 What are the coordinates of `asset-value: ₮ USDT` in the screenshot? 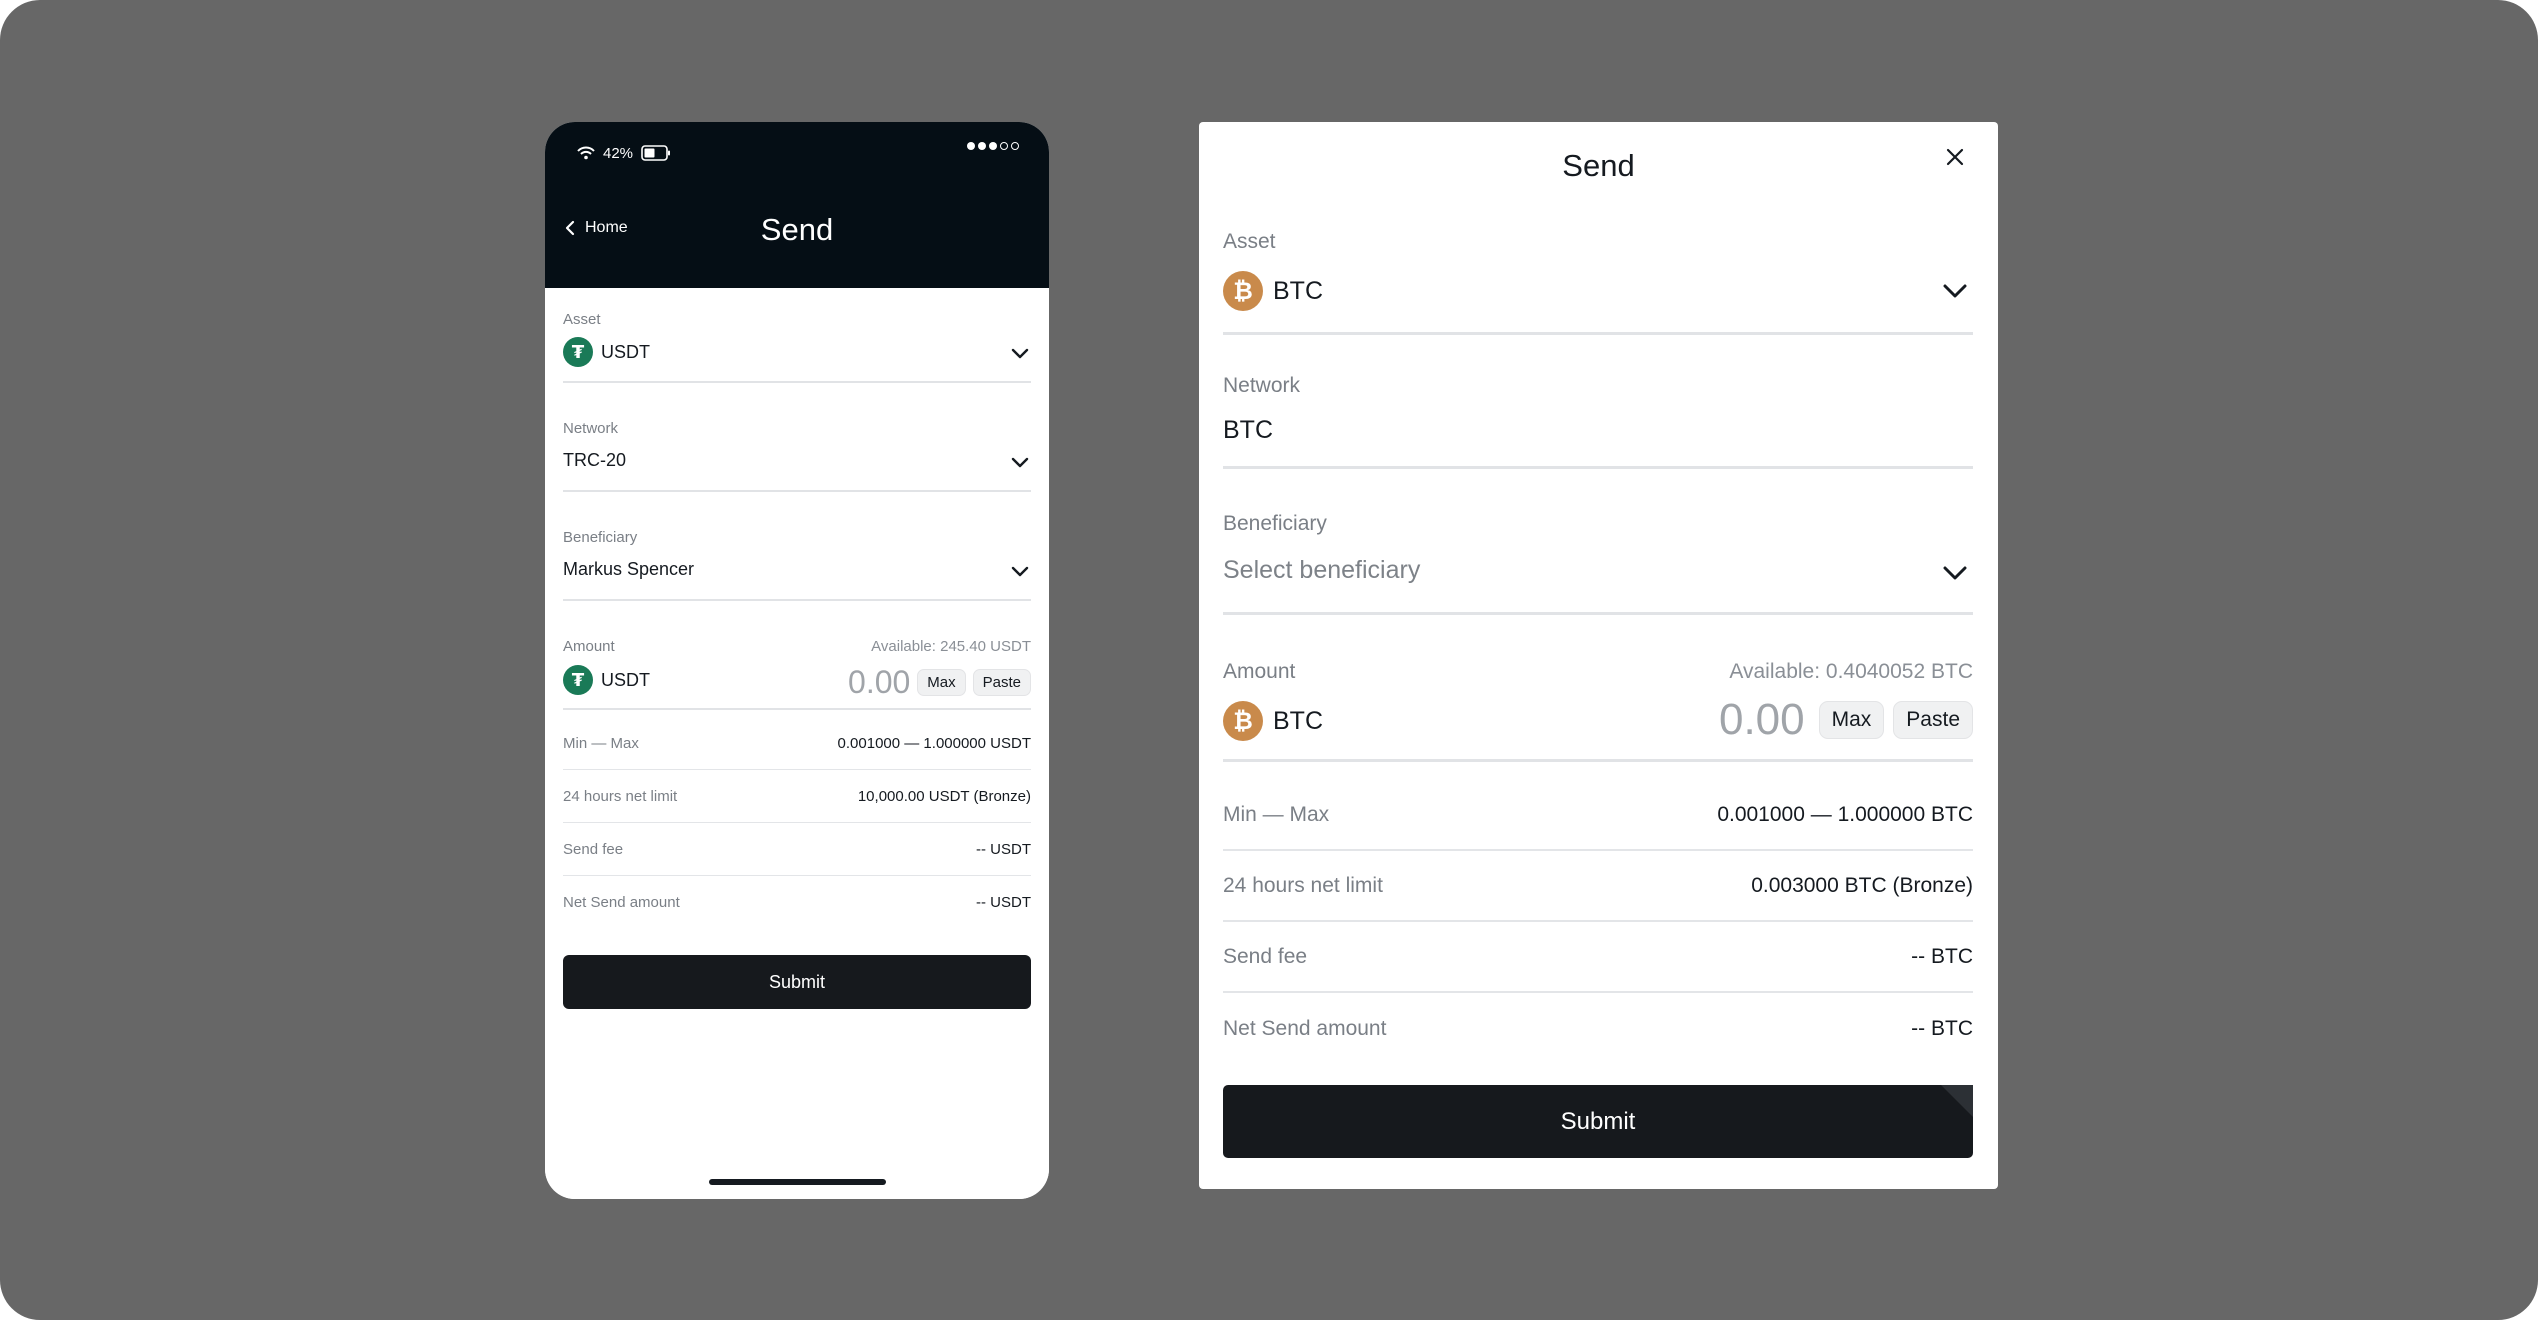 It's located at (606, 352).